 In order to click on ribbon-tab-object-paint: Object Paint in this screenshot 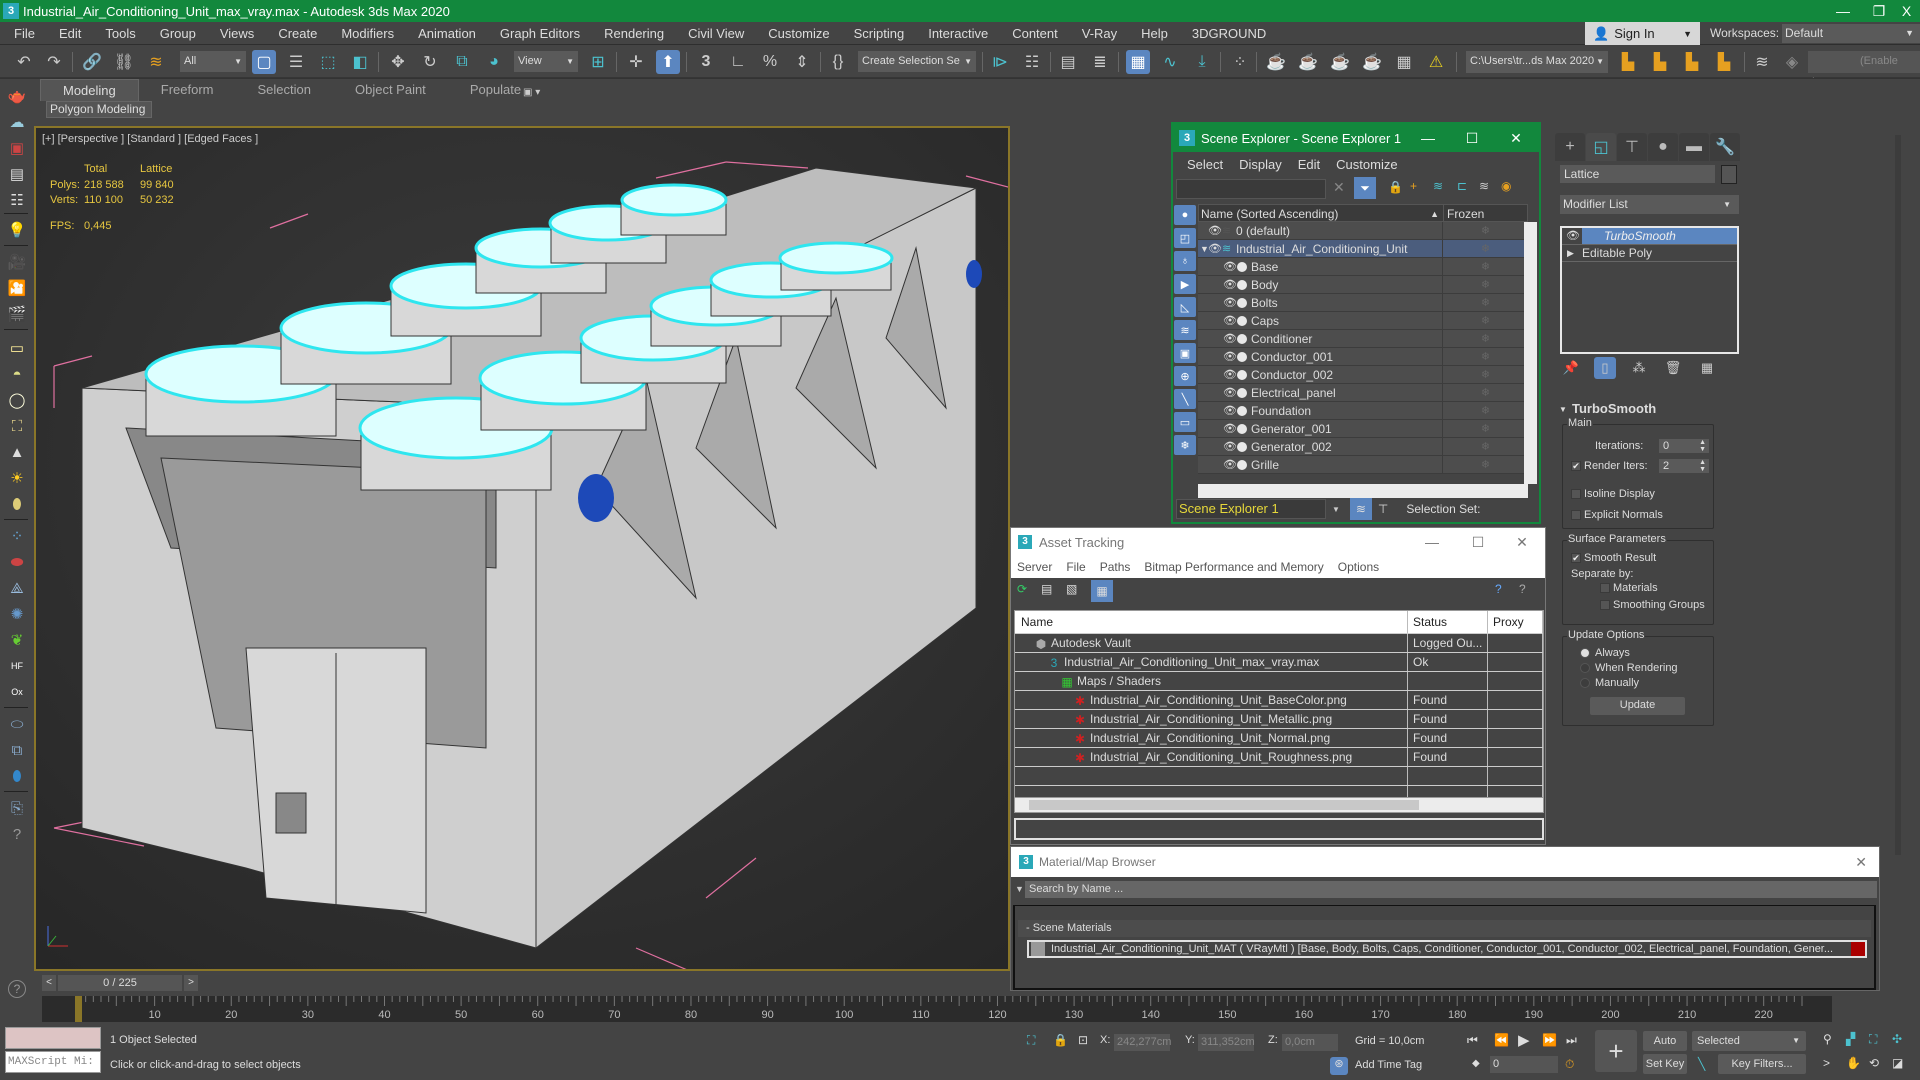, I will do `click(390, 90)`.